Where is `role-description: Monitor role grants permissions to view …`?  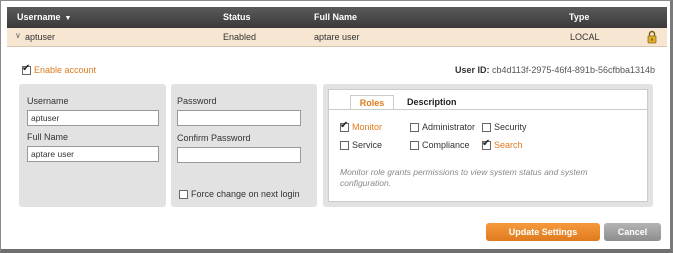
role-description: Monitor role grants permissions to view … is located at coordinates (464, 177).